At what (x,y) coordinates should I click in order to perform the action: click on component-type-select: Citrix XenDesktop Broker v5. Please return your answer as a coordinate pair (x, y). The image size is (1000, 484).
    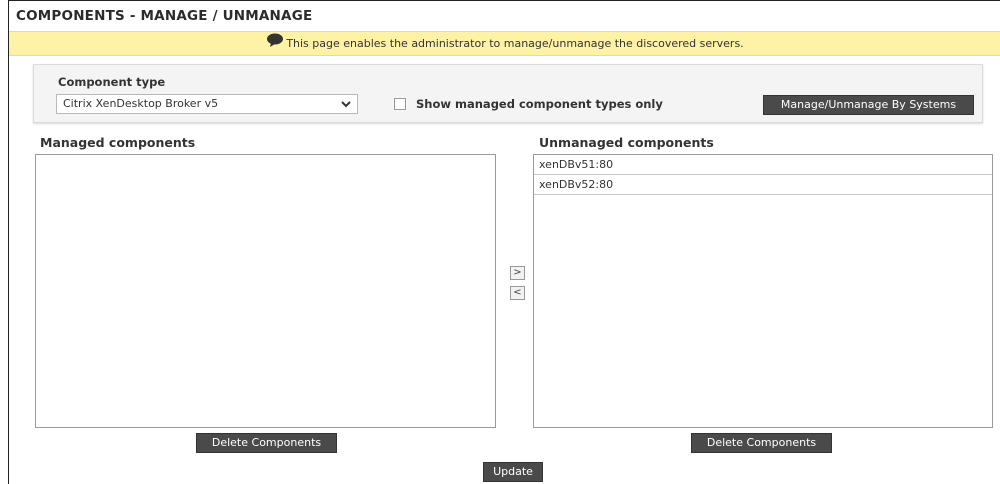
    Looking at the image, I should click on (207, 104).